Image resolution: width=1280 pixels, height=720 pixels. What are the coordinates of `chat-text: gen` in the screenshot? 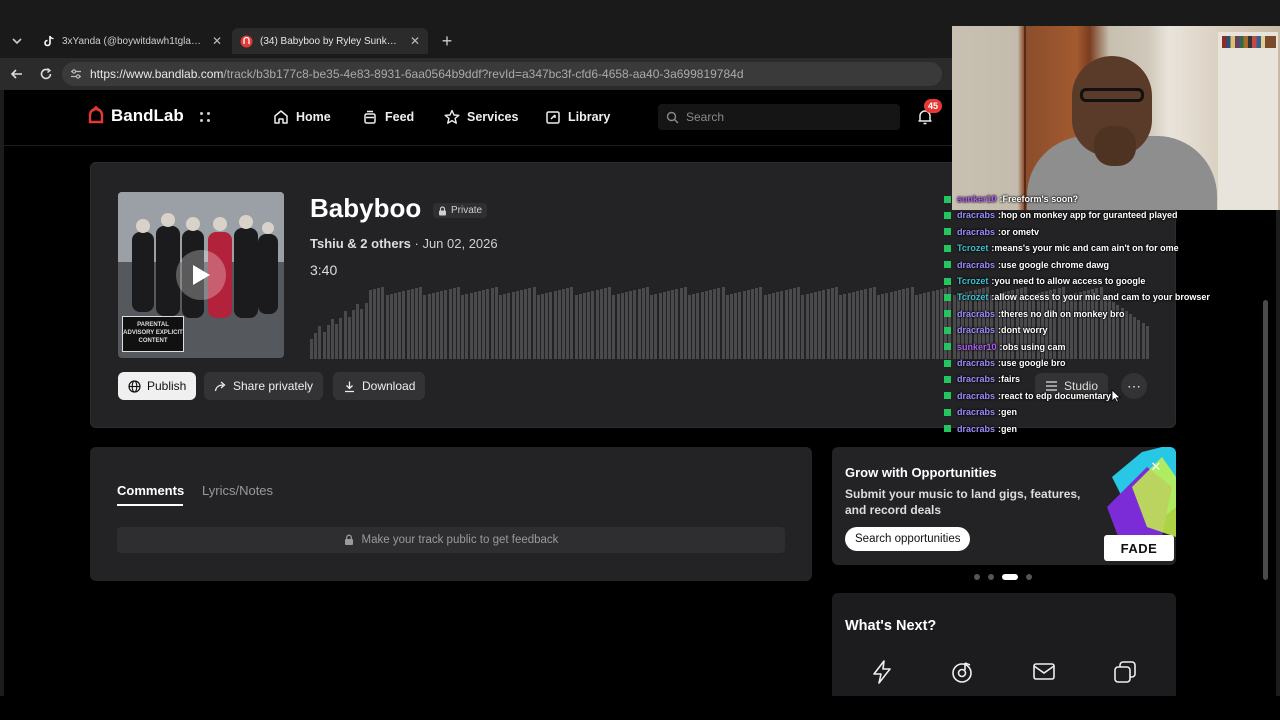 It's located at (1009, 428).